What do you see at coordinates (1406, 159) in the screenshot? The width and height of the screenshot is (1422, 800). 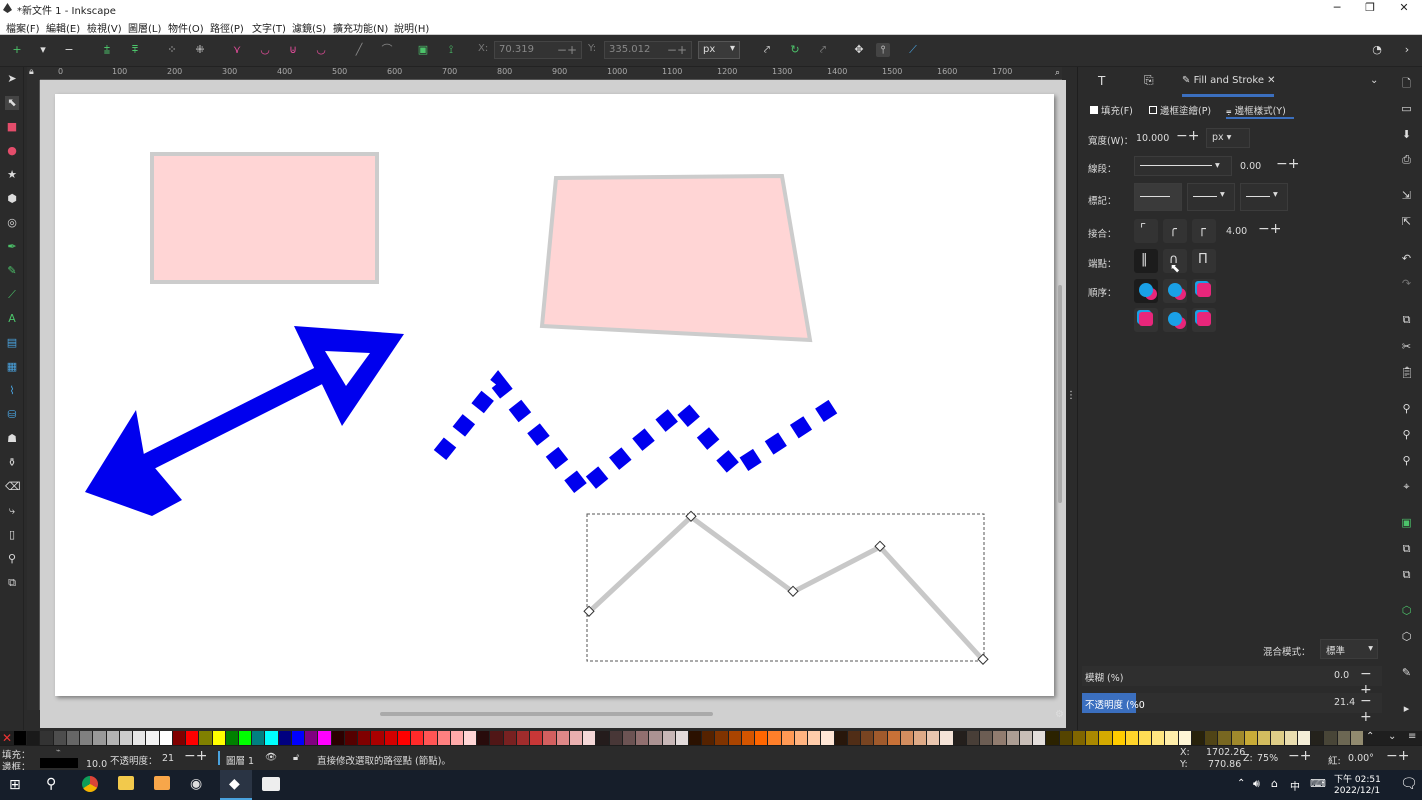 I see `print-icon: ⎙` at bounding box center [1406, 159].